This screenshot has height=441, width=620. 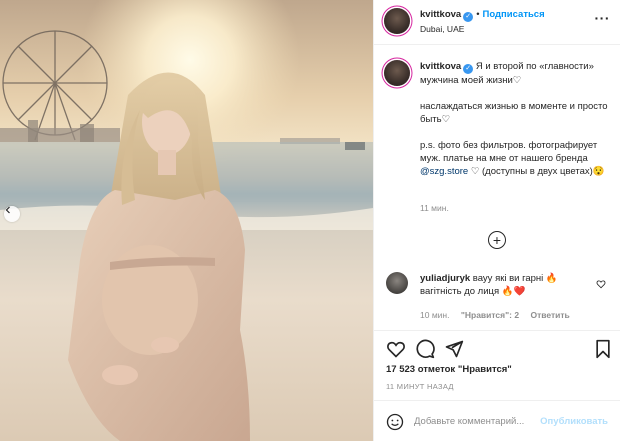 What do you see at coordinates (440, 14) in the screenshot?
I see `author-username: kvittkova` at bounding box center [440, 14].